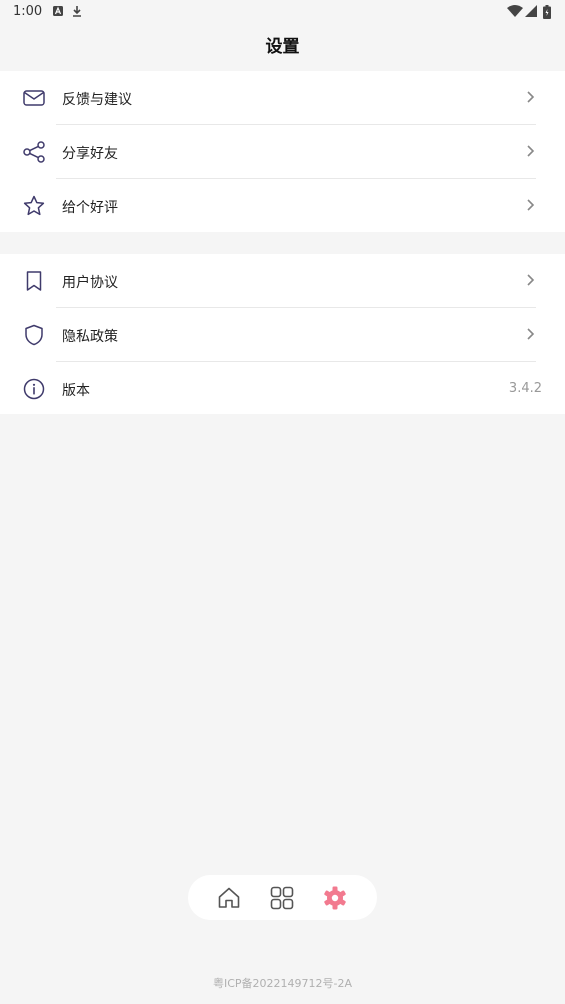 Image resolution: width=565 pixels, height=1004 pixels. I want to click on gear-icon, so click(335, 898).